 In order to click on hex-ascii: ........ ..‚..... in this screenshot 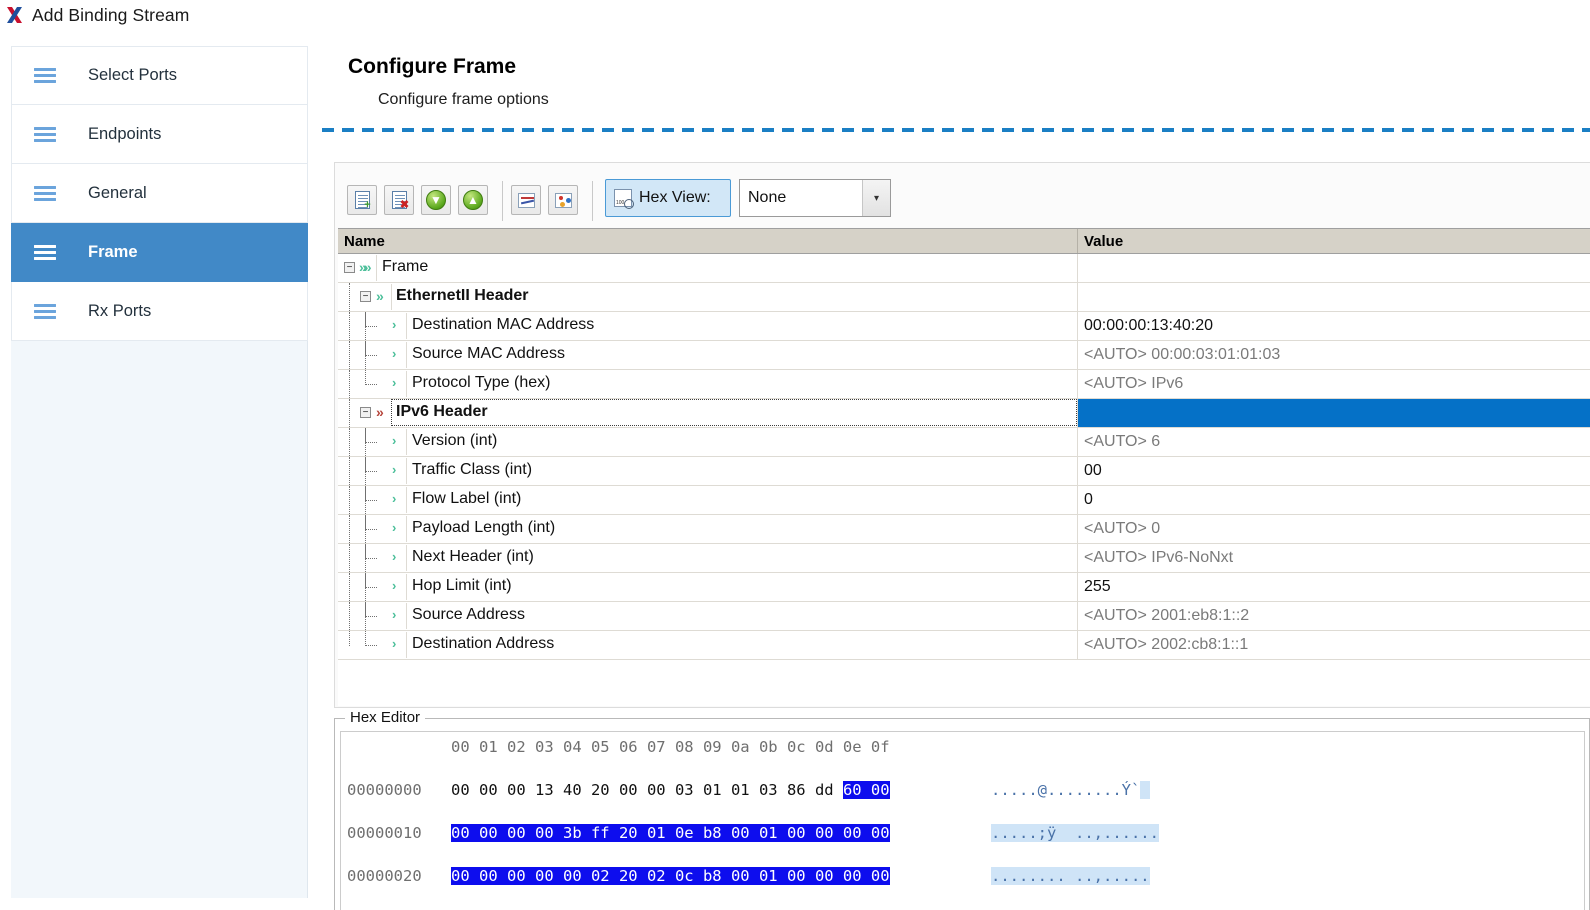, I will do `click(1070, 876)`.